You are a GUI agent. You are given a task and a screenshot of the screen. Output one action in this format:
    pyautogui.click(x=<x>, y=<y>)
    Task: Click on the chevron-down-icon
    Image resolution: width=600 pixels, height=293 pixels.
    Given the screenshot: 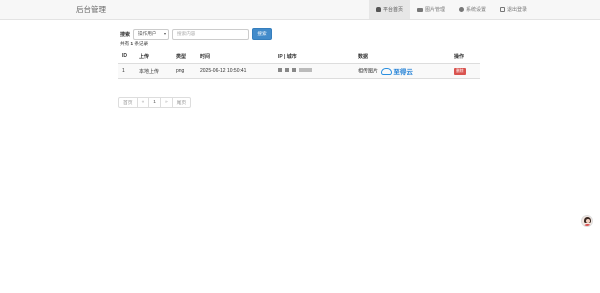 What is the action you would take?
    pyautogui.click(x=165, y=34)
    